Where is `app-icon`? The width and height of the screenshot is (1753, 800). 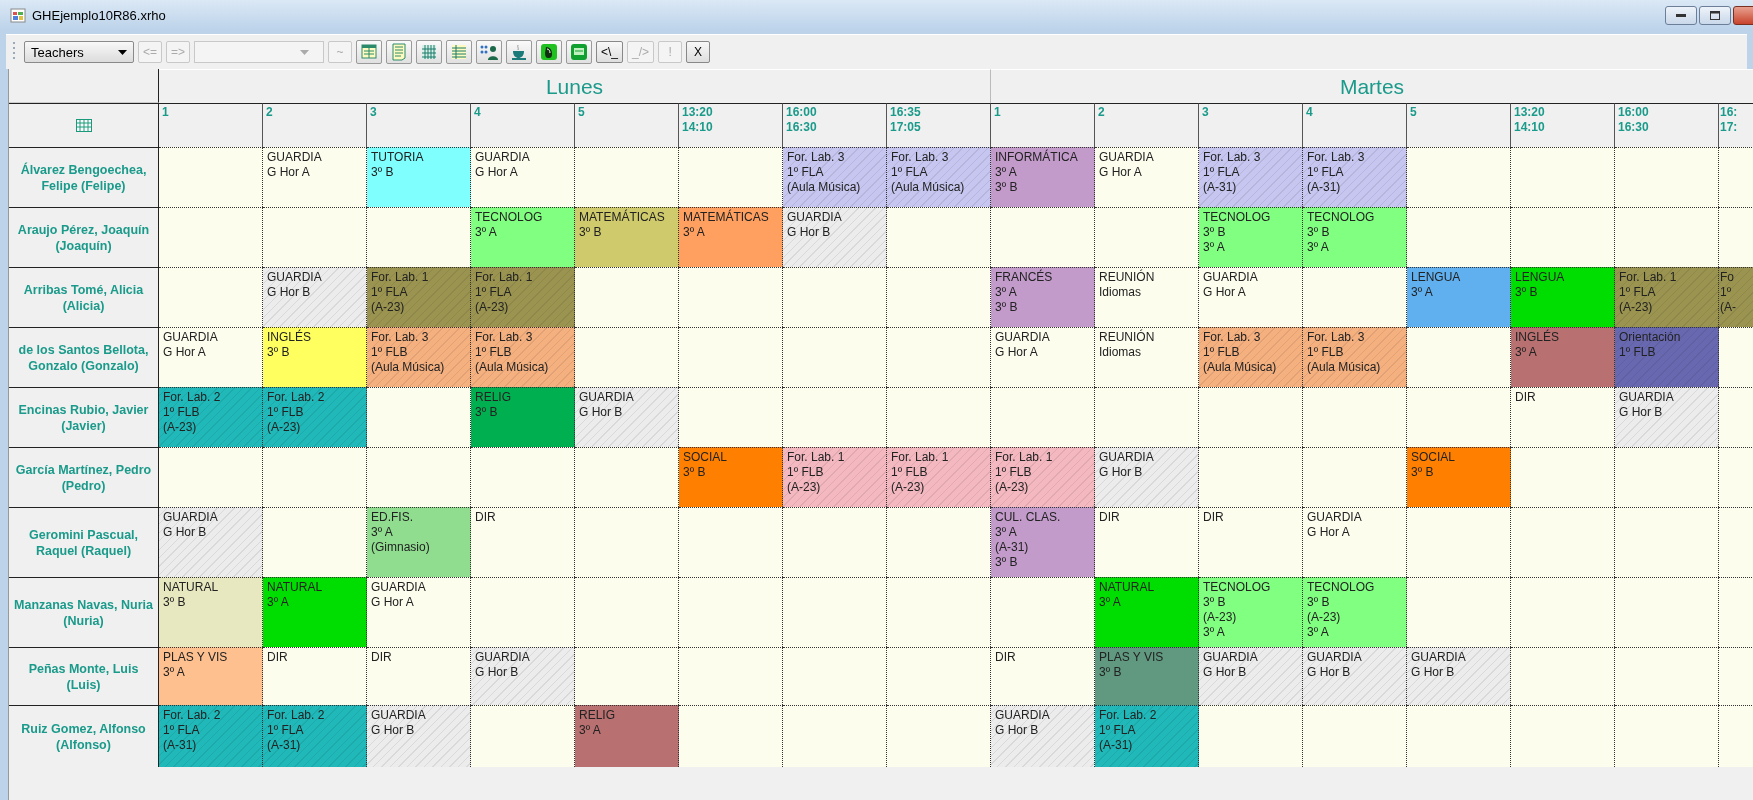 app-icon is located at coordinates (18, 15).